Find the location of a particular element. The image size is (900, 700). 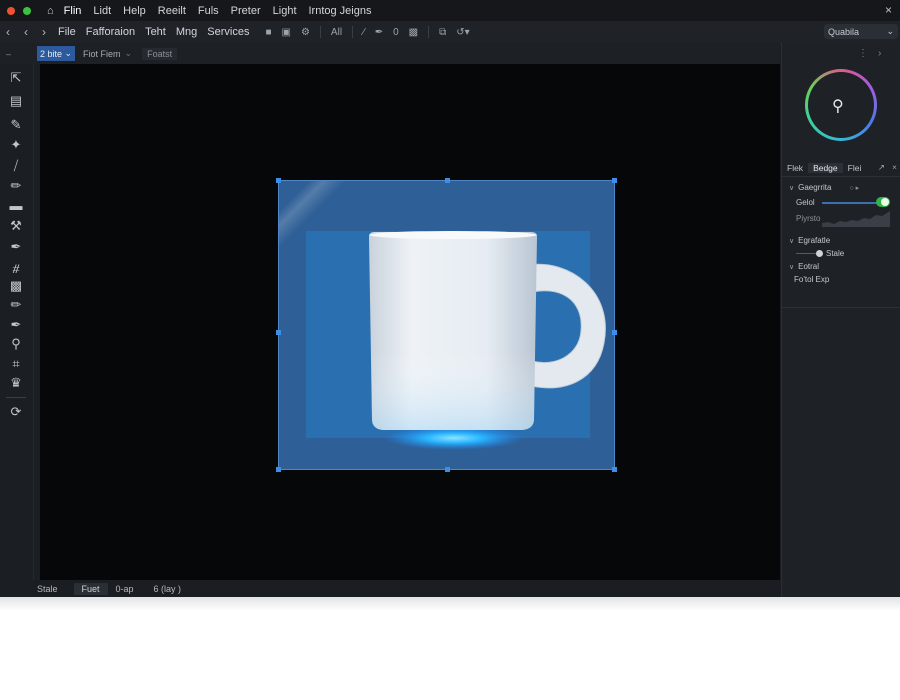

brush-icon: ⚒ is located at coordinates (16, 226).